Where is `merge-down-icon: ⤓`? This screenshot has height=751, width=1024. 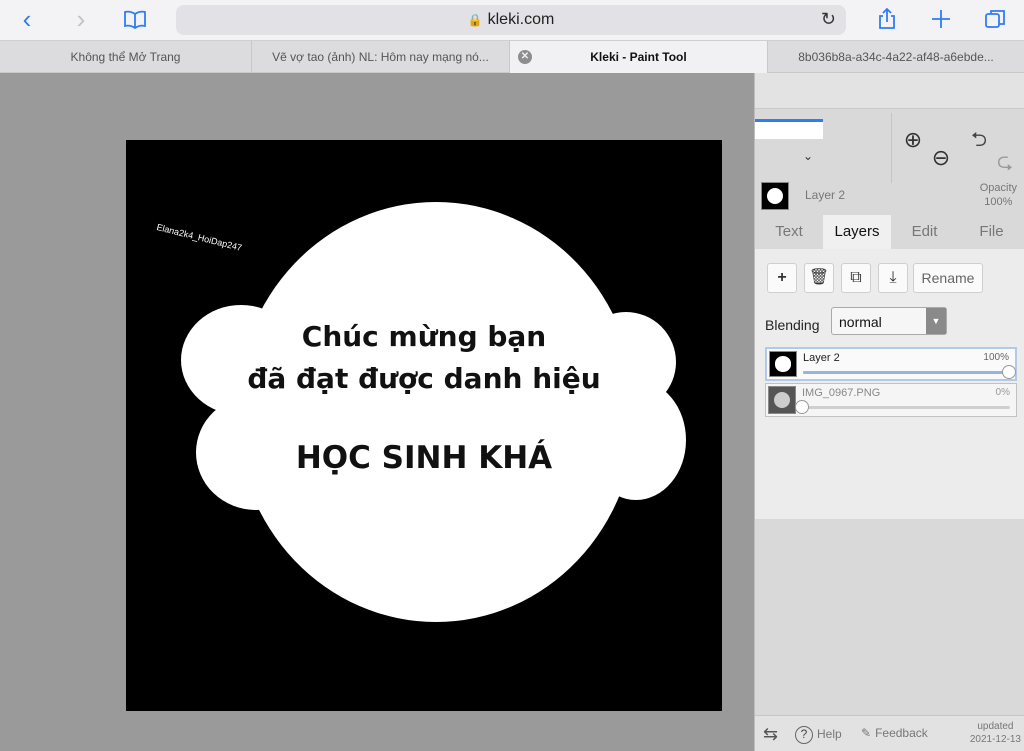
merge-down-icon: ⤓ is located at coordinates (893, 277).